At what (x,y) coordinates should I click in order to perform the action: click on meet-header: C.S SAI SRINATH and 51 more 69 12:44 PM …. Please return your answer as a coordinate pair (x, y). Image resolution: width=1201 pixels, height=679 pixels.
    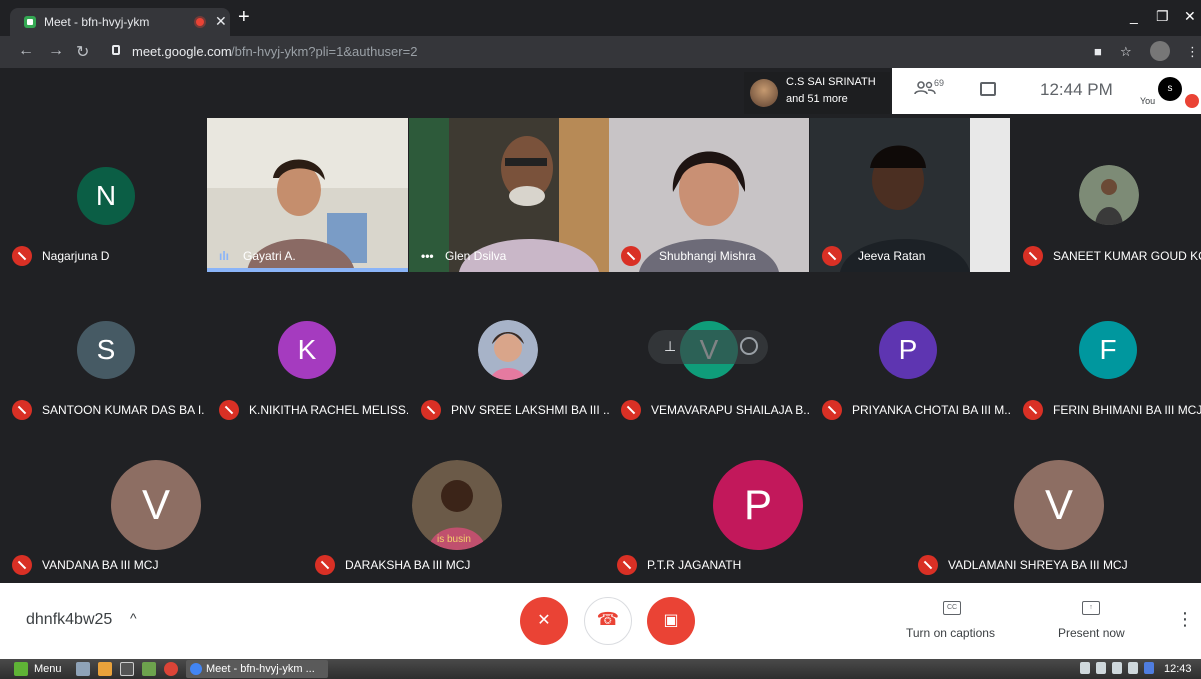
    Looking at the image, I should click on (600, 93).